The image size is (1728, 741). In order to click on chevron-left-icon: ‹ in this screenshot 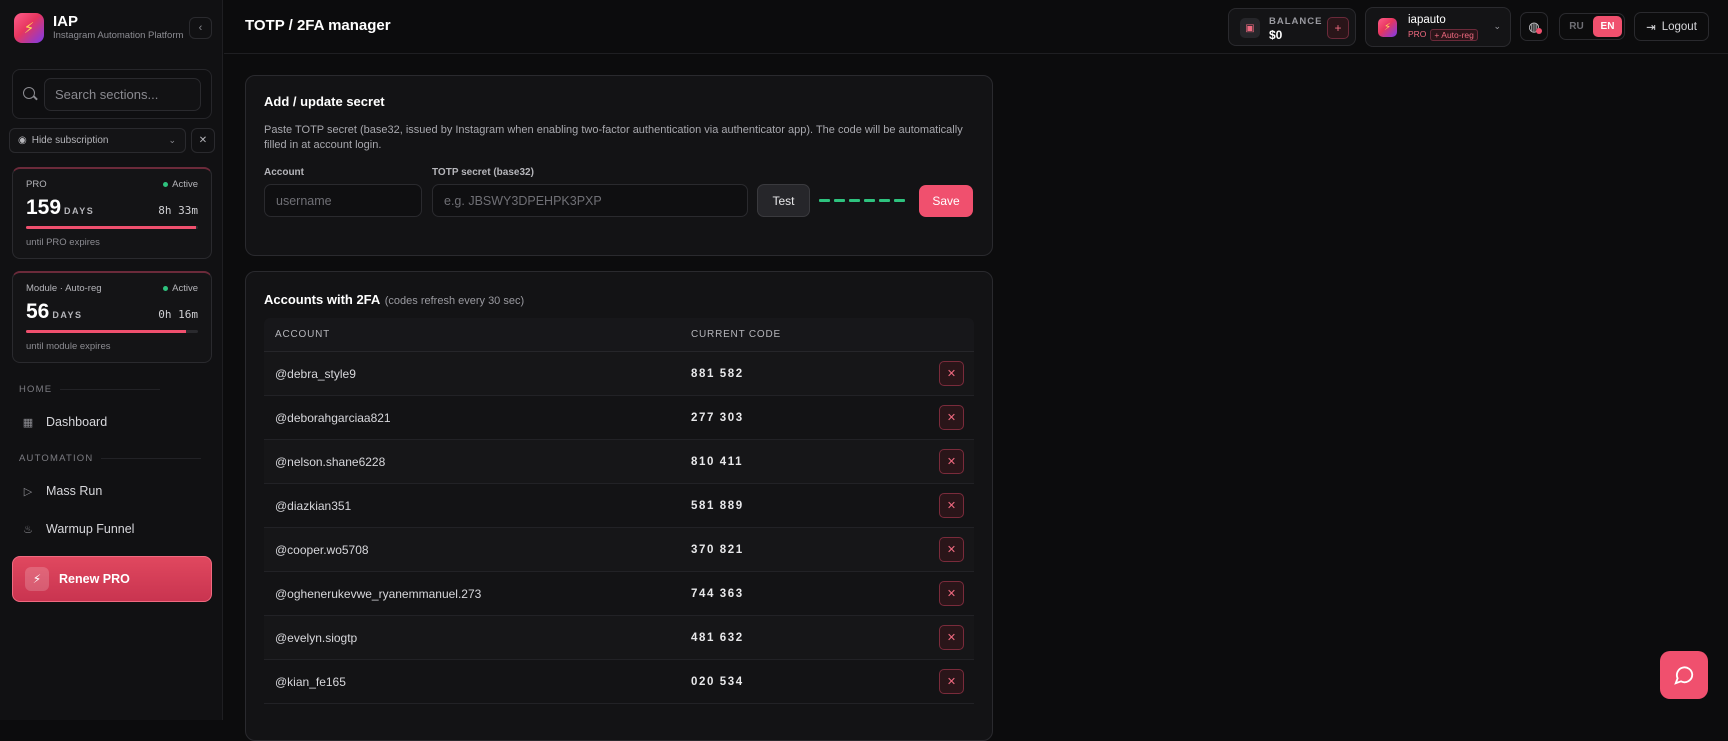, I will do `click(200, 28)`.